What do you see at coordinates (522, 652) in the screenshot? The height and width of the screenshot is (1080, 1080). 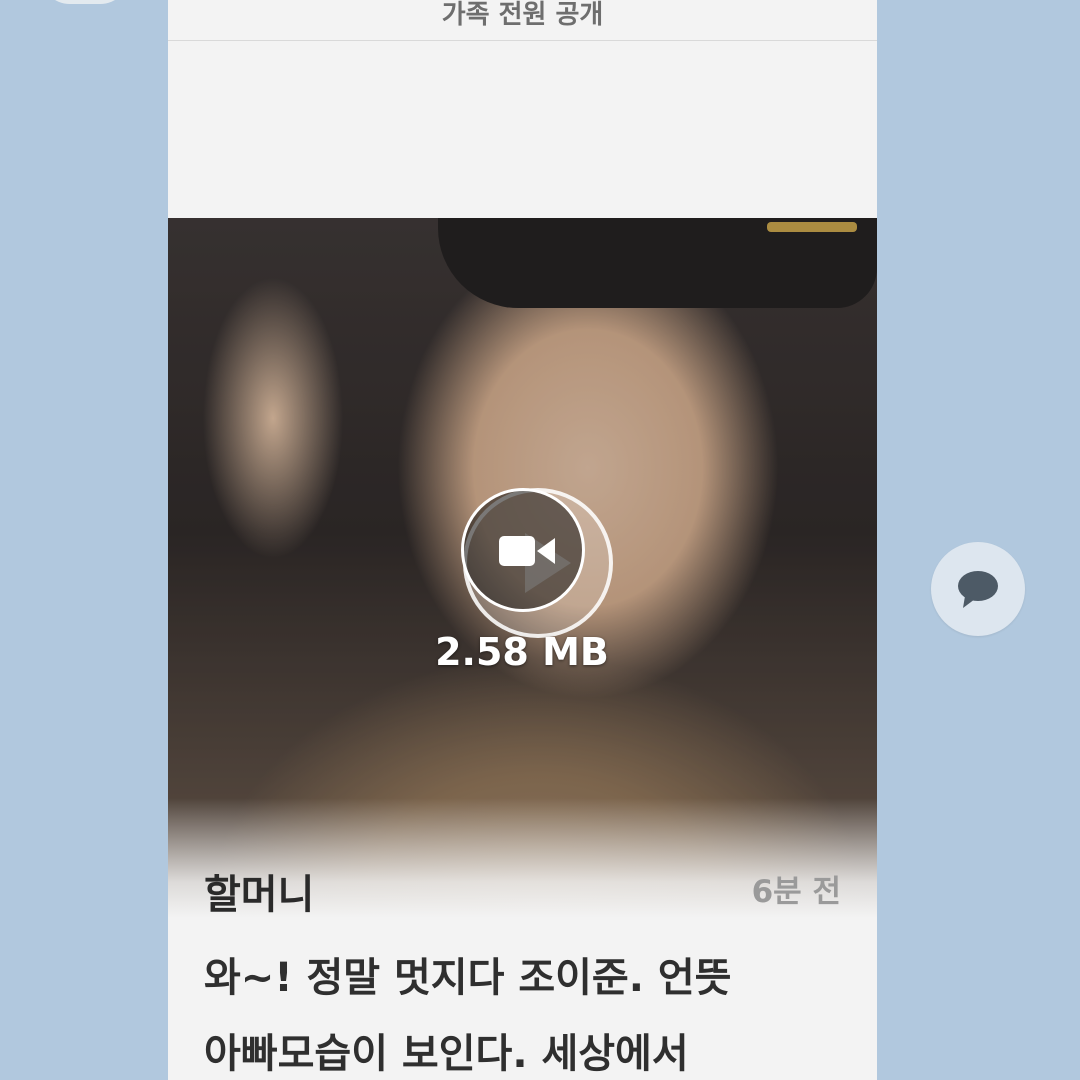 I see `video-file-size: 2.58 MB` at bounding box center [522, 652].